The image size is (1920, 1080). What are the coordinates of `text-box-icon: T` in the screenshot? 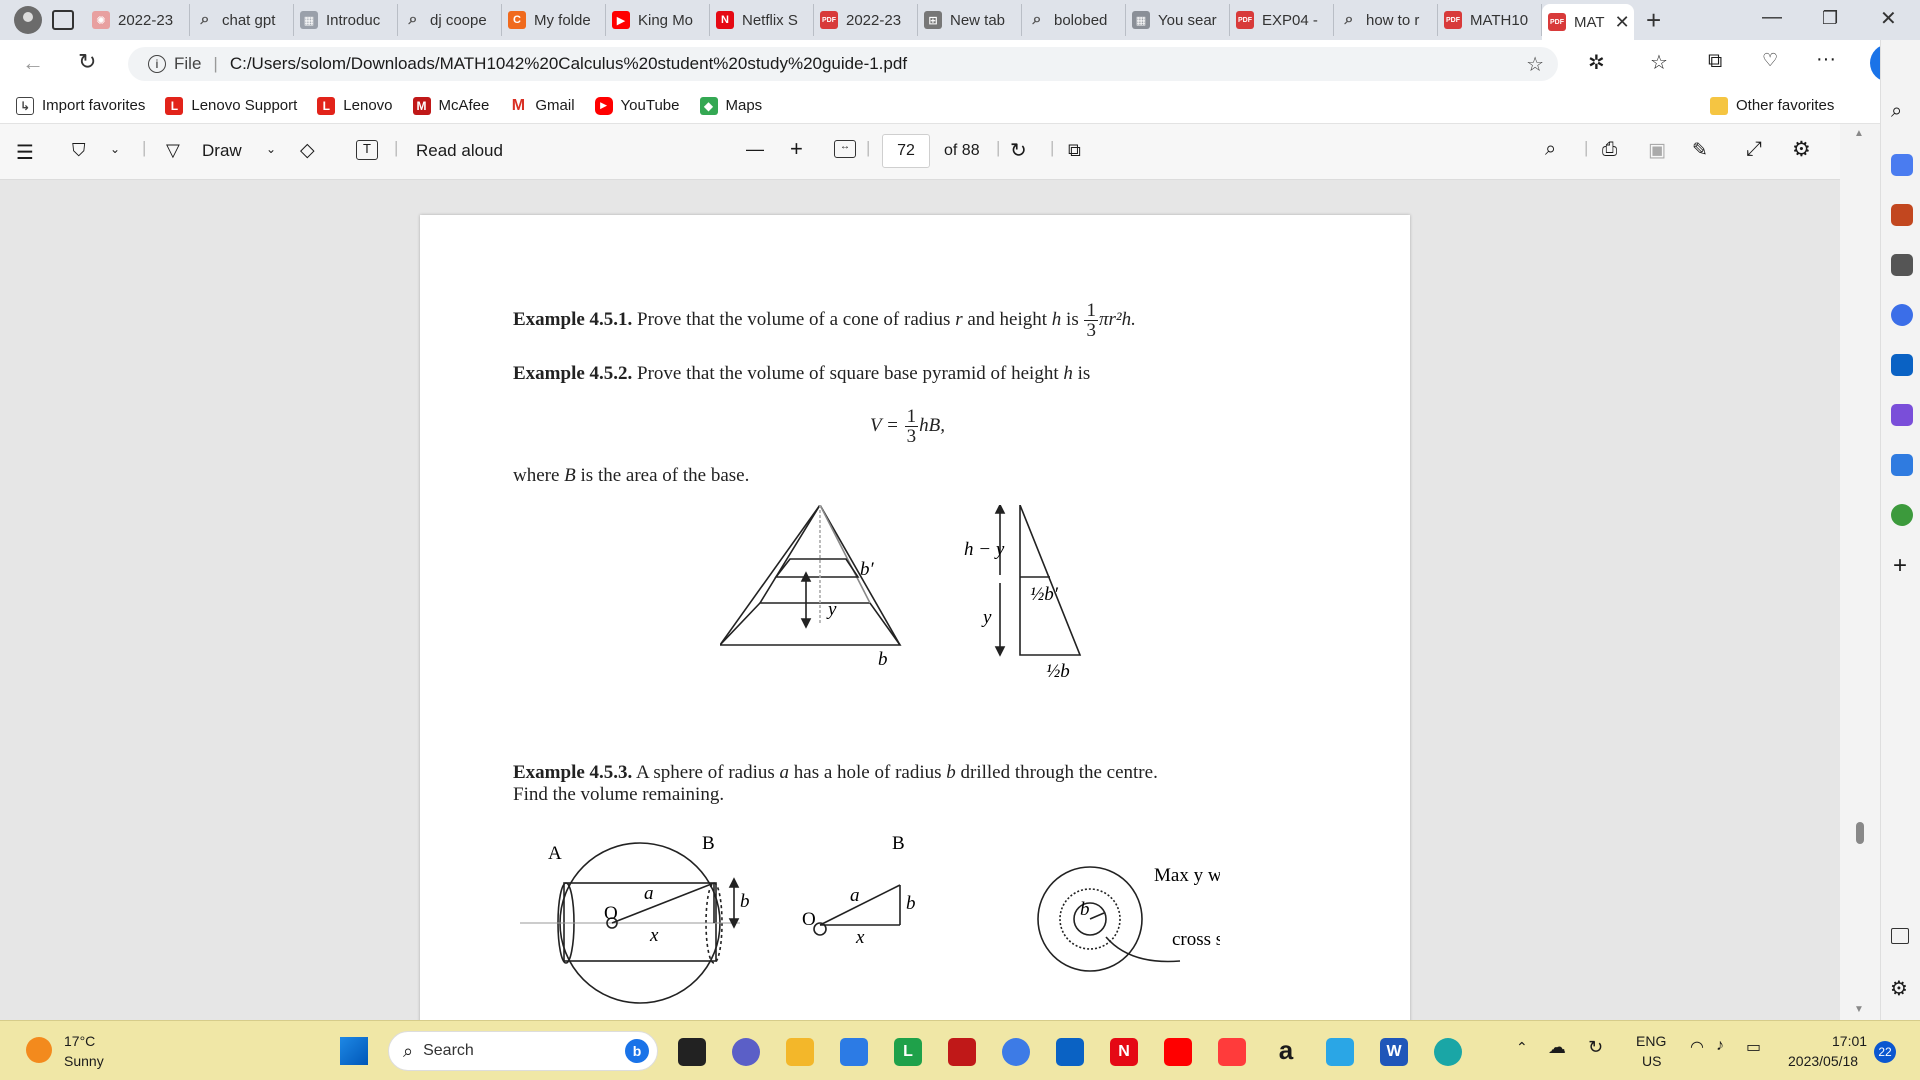 It's located at (367, 150).